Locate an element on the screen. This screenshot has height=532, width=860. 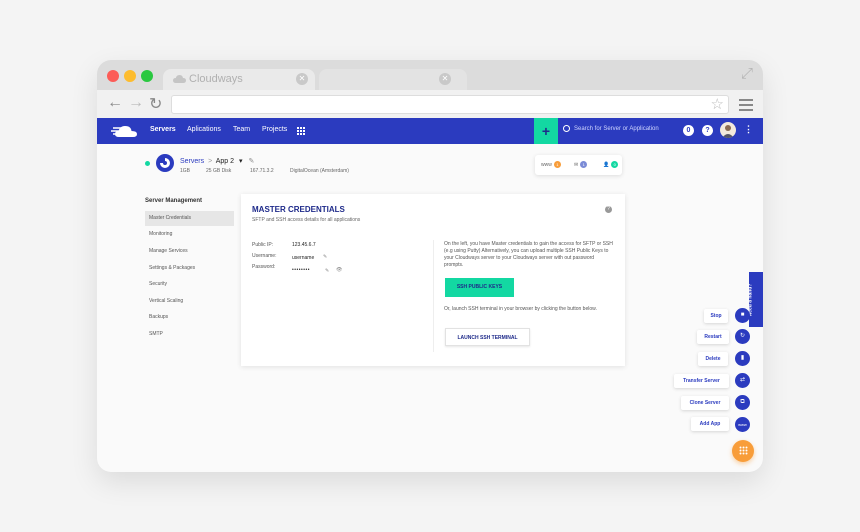
transfer-server-icon: ⇄ is located at coordinates (742, 380).